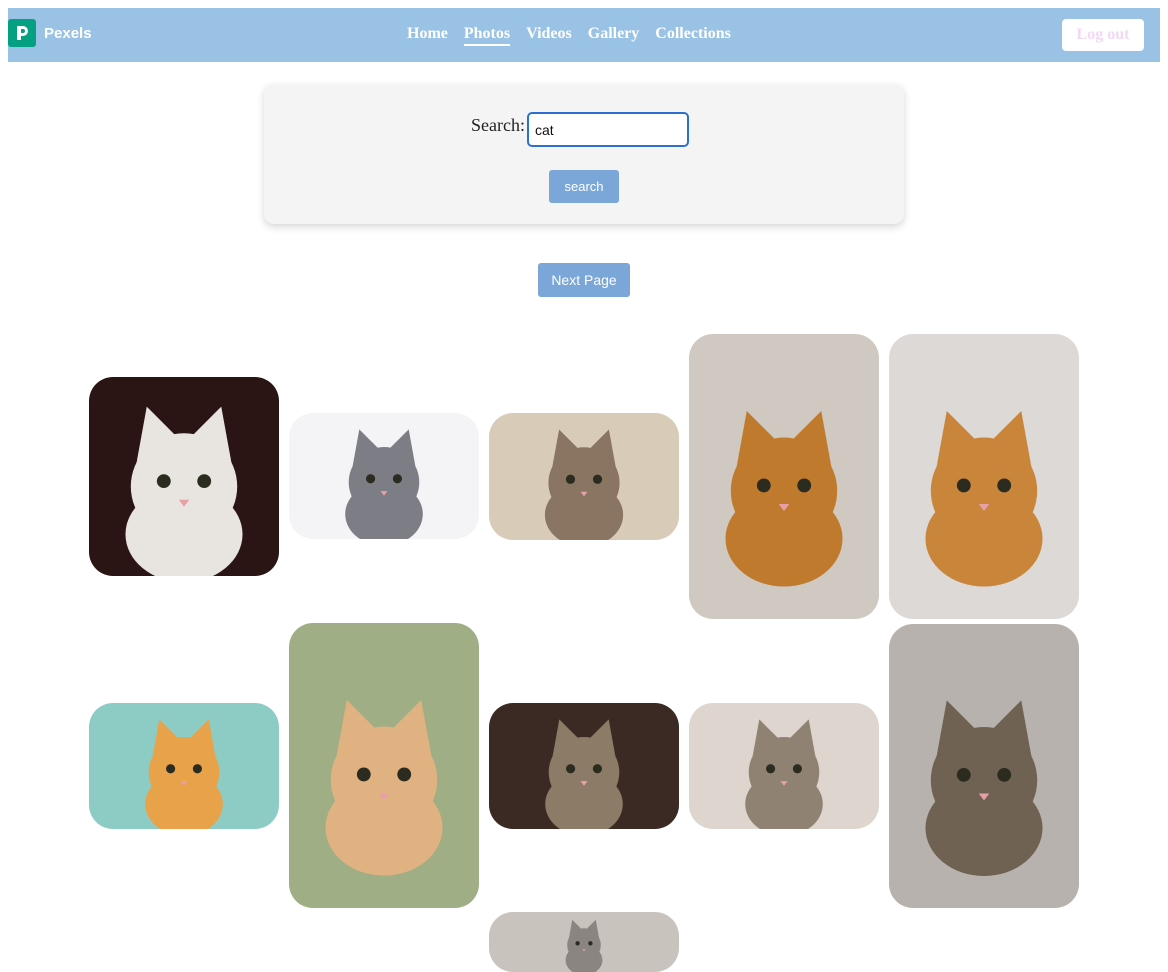 This screenshot has width=1168, height=972. I want to click on nav-link-gallery: Gallery, so click(614, 35).